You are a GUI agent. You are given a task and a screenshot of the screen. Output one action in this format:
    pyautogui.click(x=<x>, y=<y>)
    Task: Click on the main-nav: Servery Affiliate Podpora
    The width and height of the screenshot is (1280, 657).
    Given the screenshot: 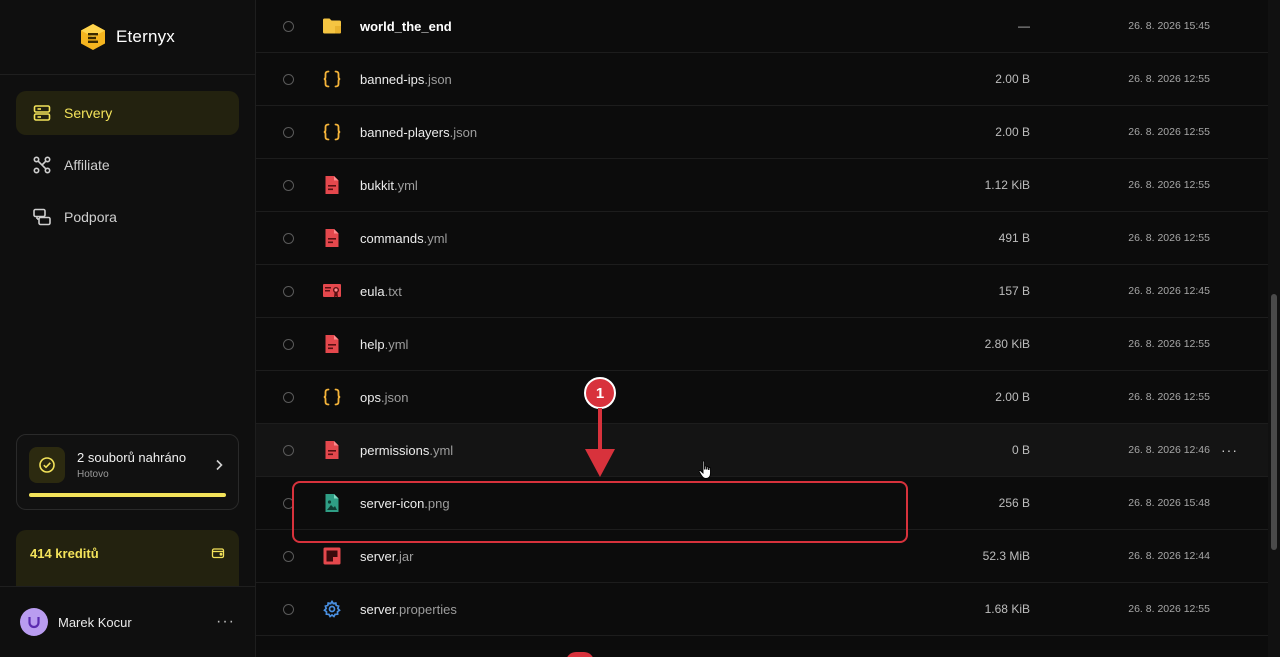 What is the action you would take?
    pyautogui.click(x=127, y=157)
    